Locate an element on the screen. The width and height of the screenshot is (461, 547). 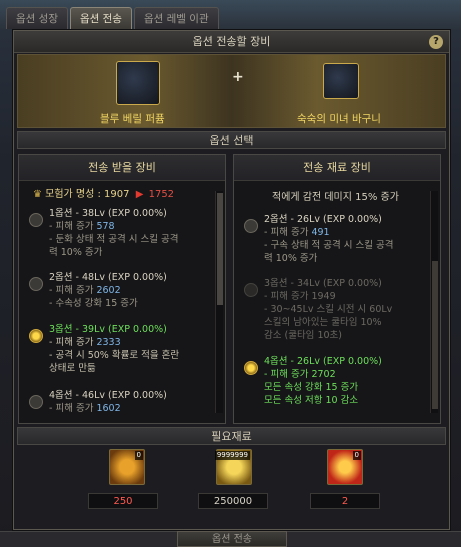
adventurer-fame: ♛ 모험가 명성 : 1907 ▶ 1752 is located at coordinates (103, 192).